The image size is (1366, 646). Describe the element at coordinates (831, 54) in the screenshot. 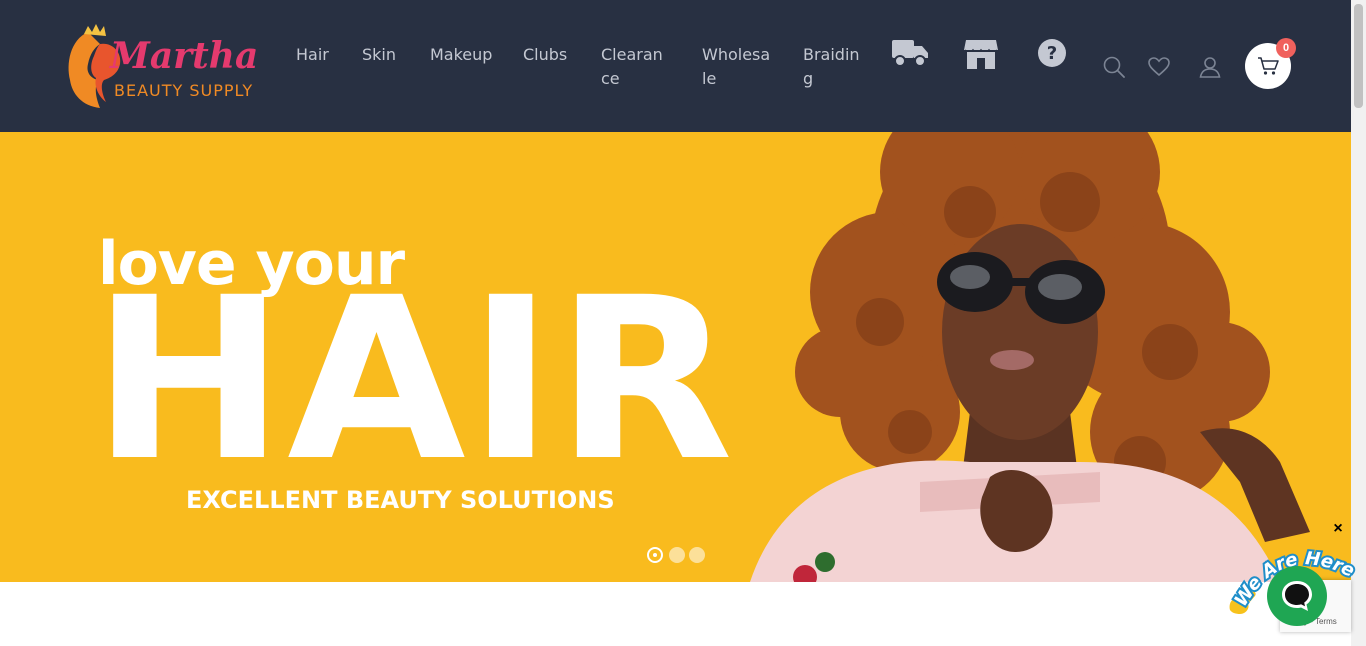

I see `nav-braiding-label-1: Braidin` at that location.